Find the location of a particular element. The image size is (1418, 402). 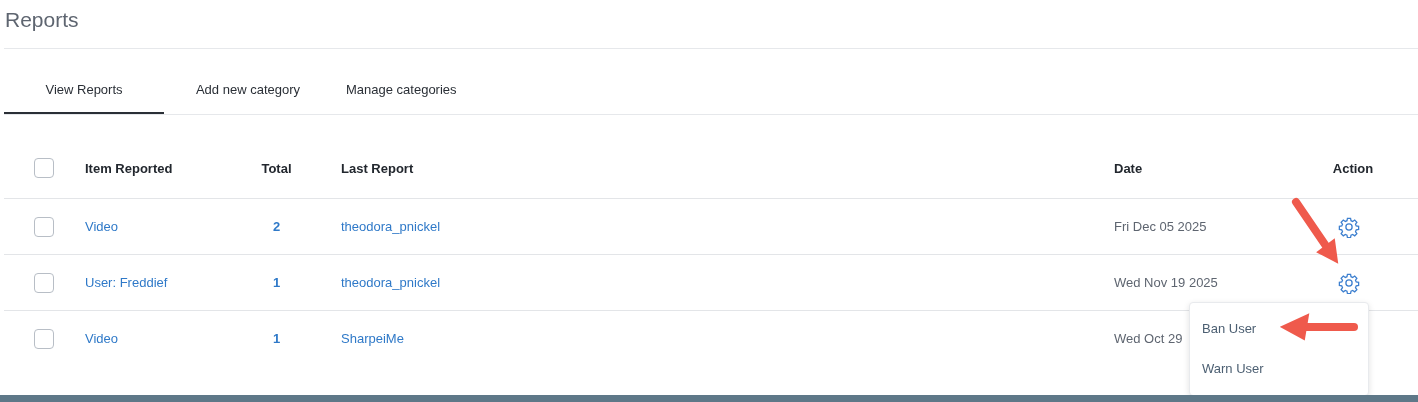

tab: View Reports is located at coordinates (84, 96).